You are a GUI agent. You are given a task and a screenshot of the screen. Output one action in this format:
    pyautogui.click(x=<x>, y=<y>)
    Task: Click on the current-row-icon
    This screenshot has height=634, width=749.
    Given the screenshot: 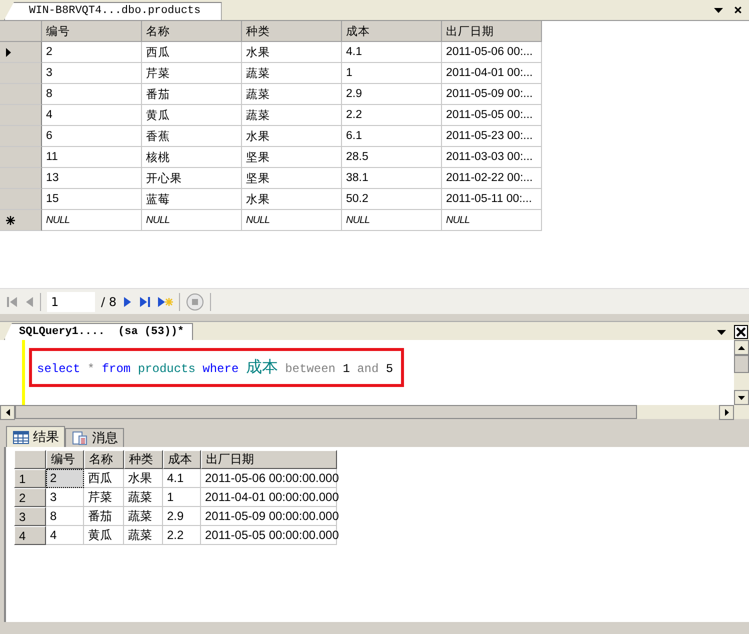 What is the action you would take?
    pyautogui.click(x=8, y=52)
    